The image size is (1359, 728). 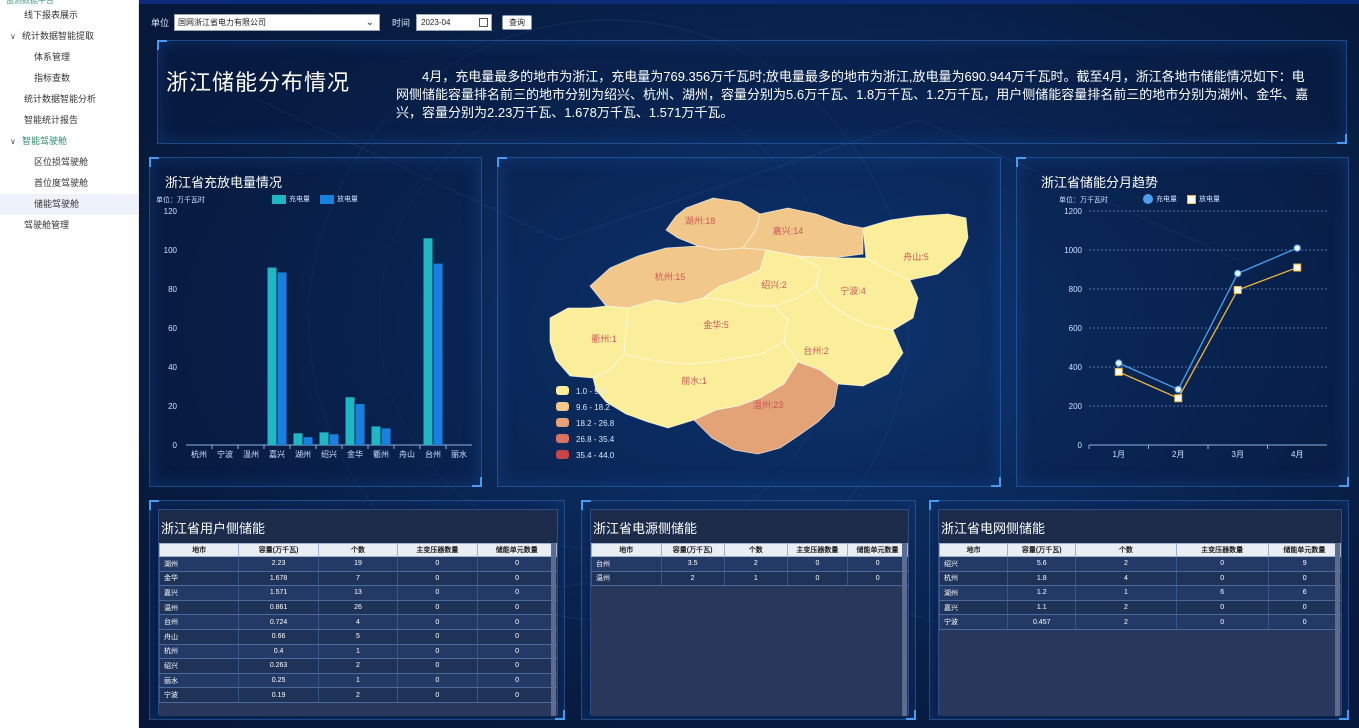 I want to click on sidebar-item: 驾驶舱管理, so click(x=69, y=225).